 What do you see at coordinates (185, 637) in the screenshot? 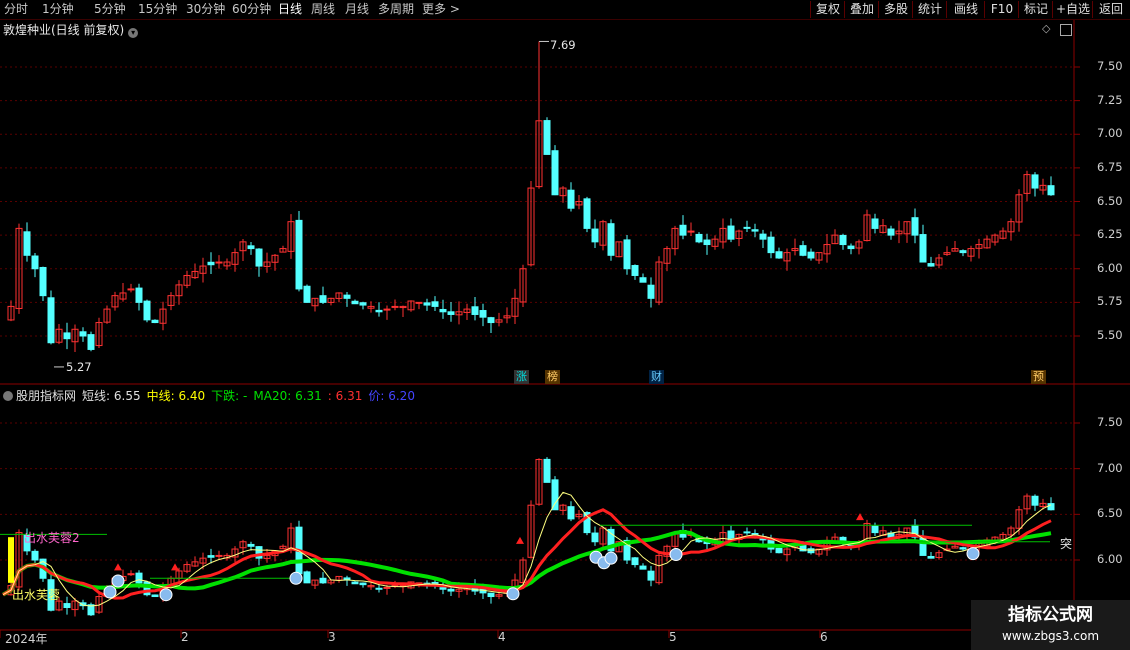
I see `date-label-feb: 2` at bounding box center [185, 637].